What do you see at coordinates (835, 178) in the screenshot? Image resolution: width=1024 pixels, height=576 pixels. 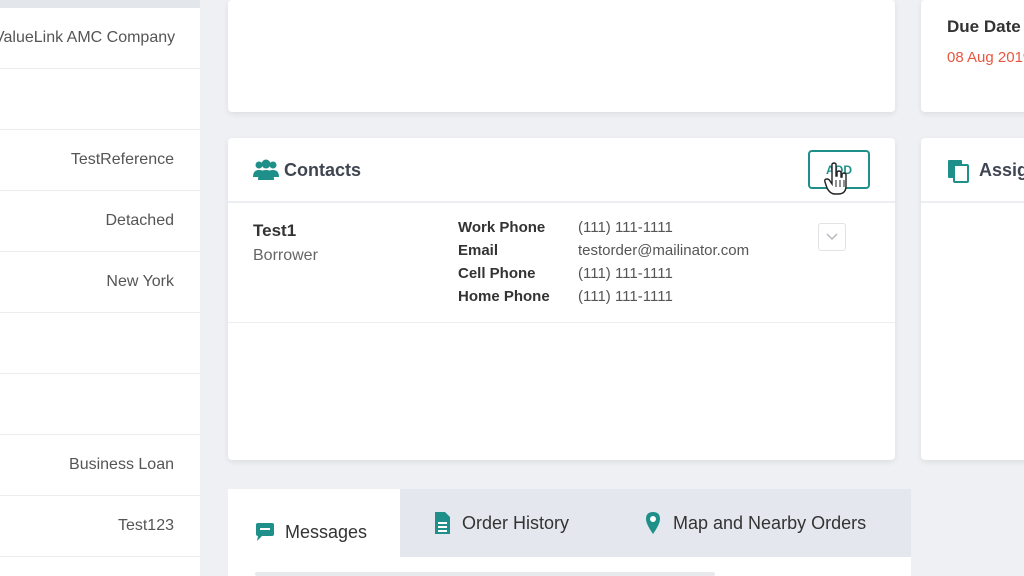 I see `hand-cursor-icon` at bounding box center [835, 178].